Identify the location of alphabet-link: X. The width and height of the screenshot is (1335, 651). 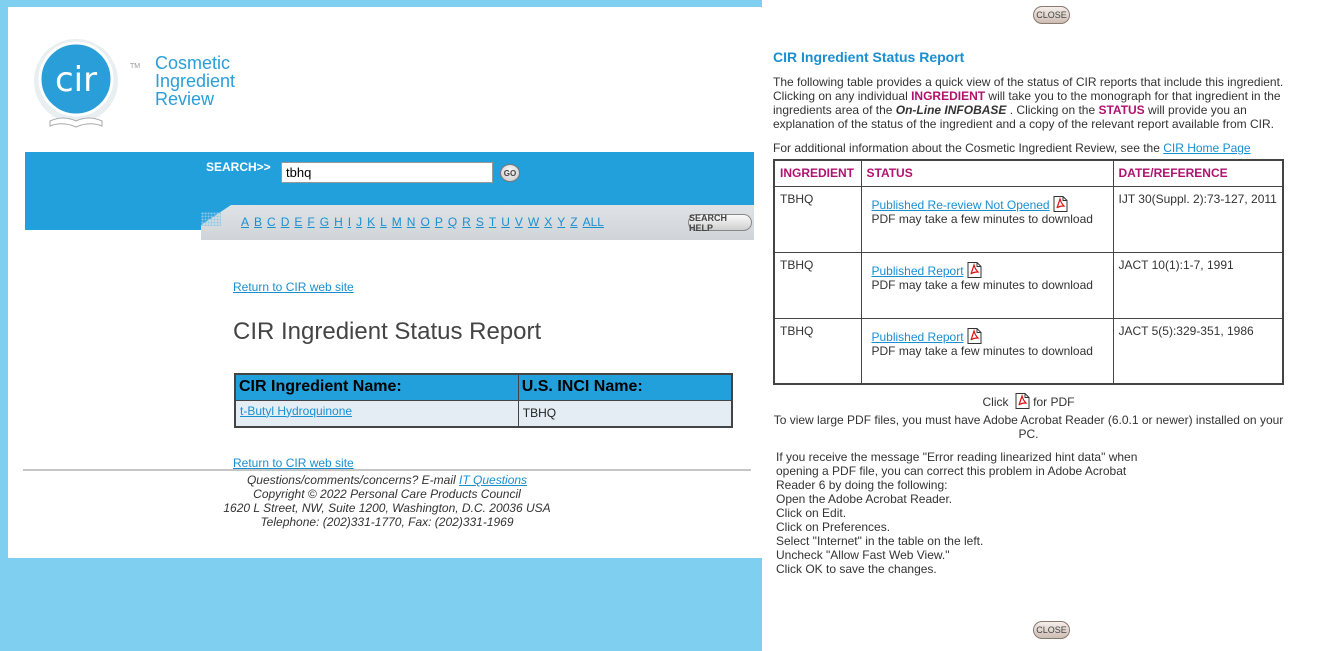
(548, 222).